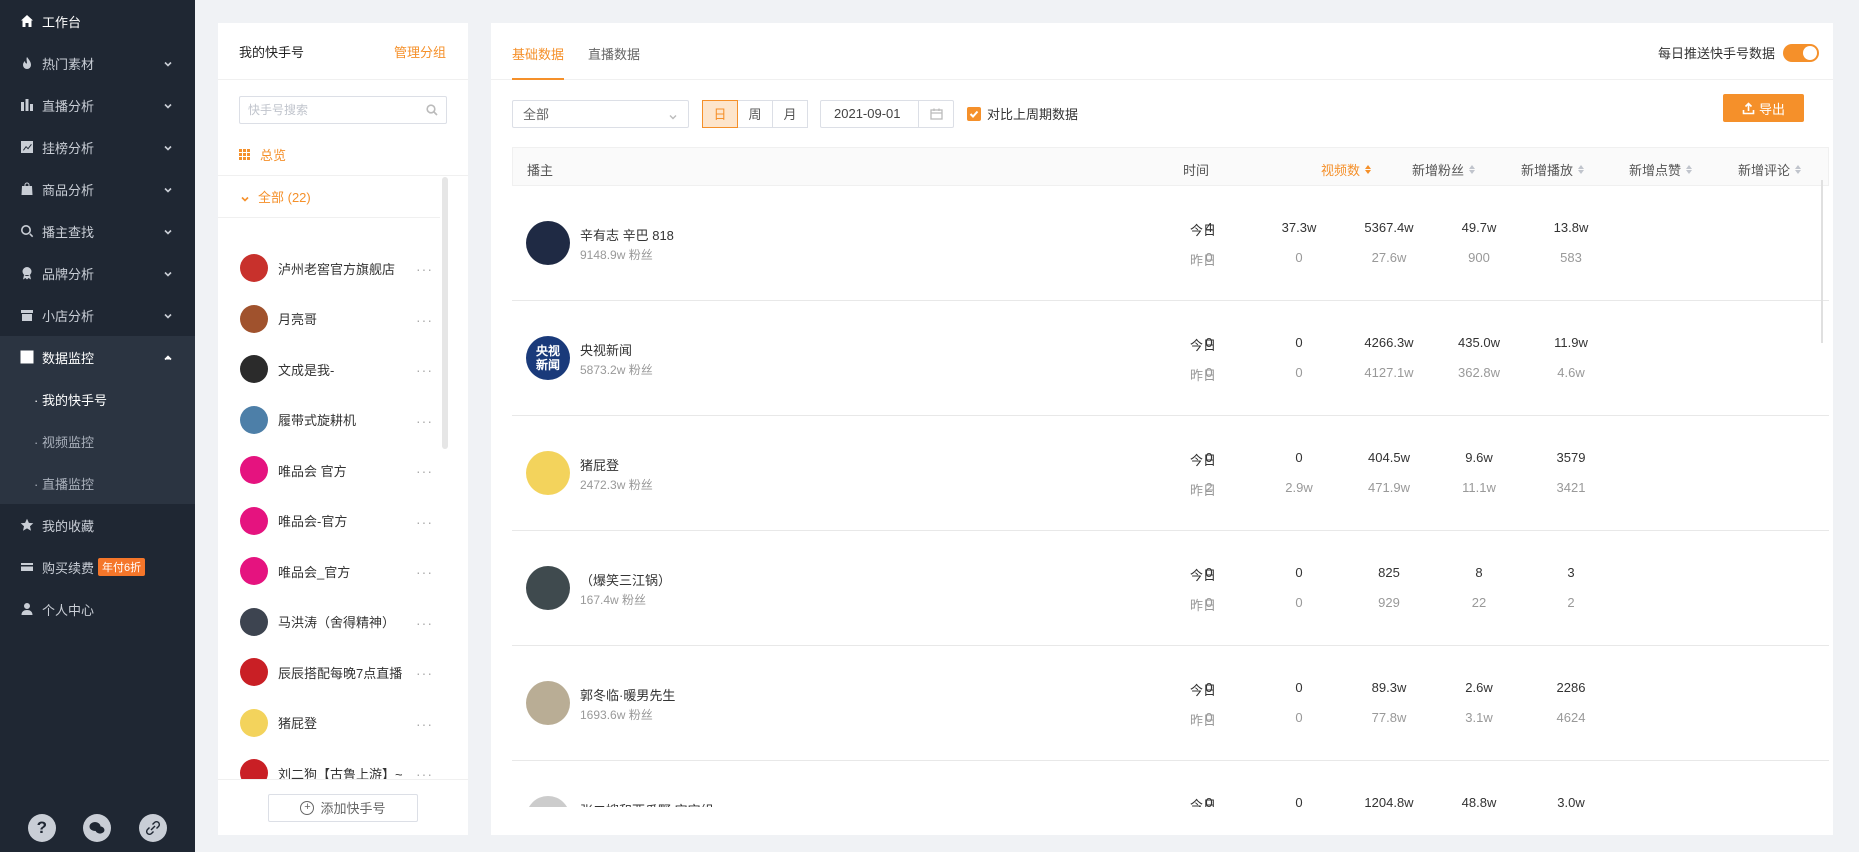 Image resolution: width=1859 pixels, height=852 pixels. I want to click on account-list-item: 唯品会-官方 ···, so click(343, 521).